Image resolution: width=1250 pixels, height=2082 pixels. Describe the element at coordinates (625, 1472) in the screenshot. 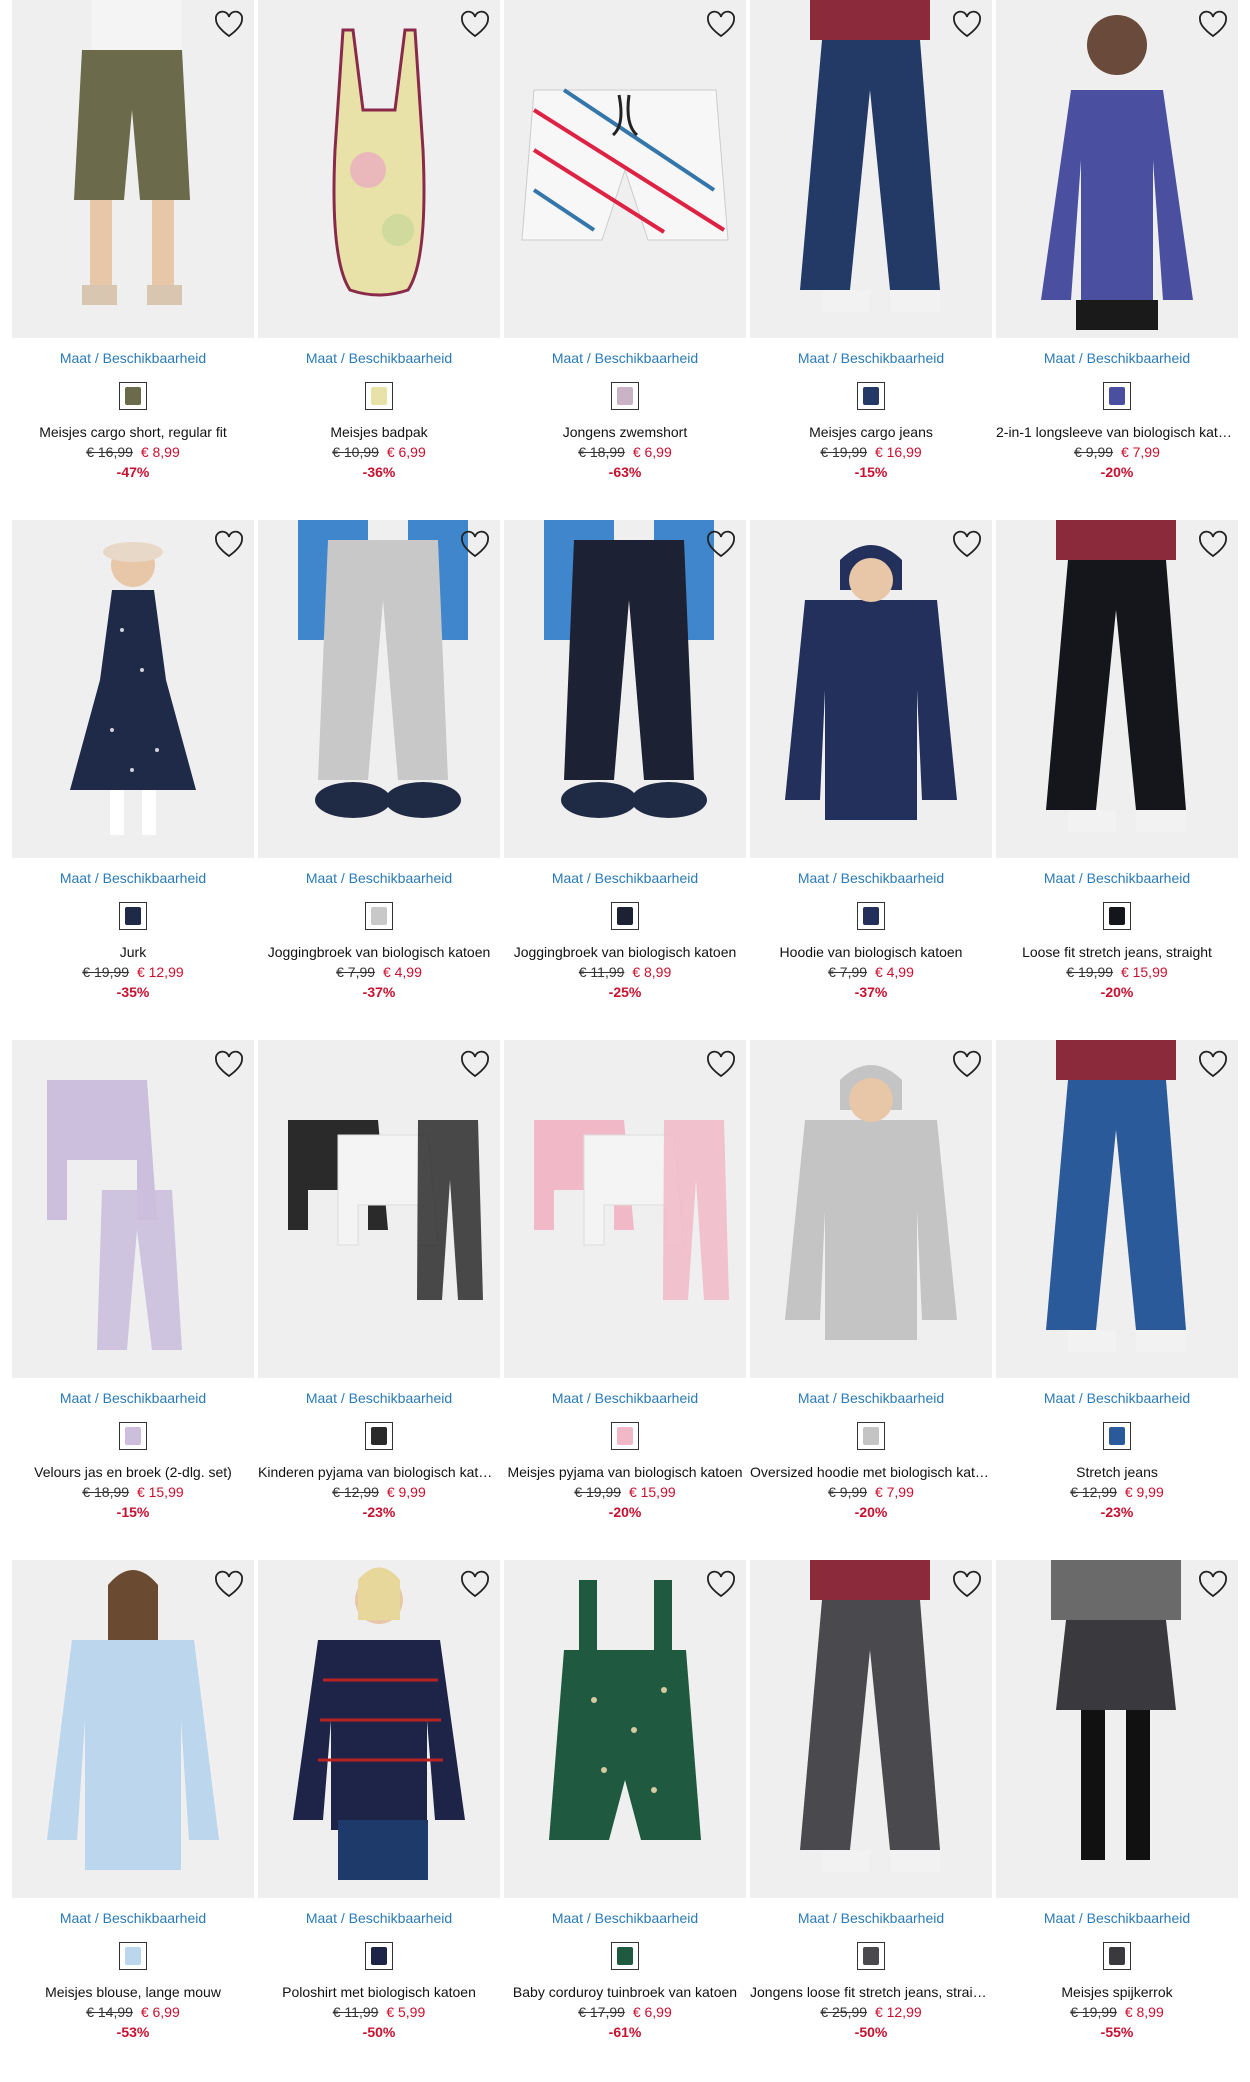

I see `product-name: Meisjes pyjama van biologisch katoen` at that location.